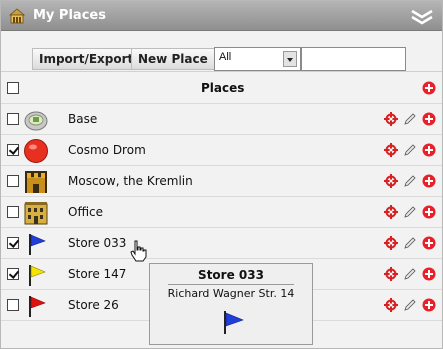  I want to click on new-place-button: New Place, so click(173, 59).